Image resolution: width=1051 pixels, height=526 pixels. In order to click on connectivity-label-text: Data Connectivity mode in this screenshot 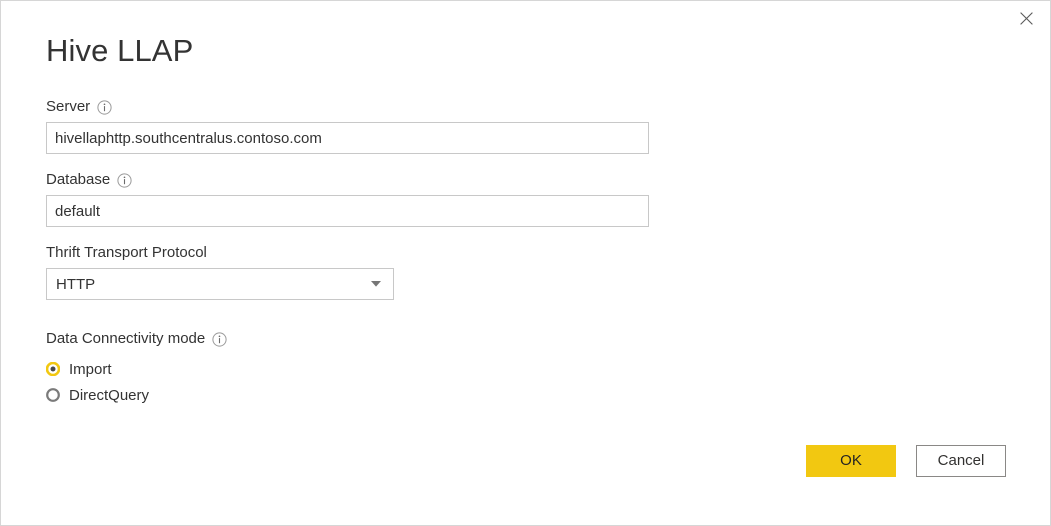, I will do `click(126, 338)`.